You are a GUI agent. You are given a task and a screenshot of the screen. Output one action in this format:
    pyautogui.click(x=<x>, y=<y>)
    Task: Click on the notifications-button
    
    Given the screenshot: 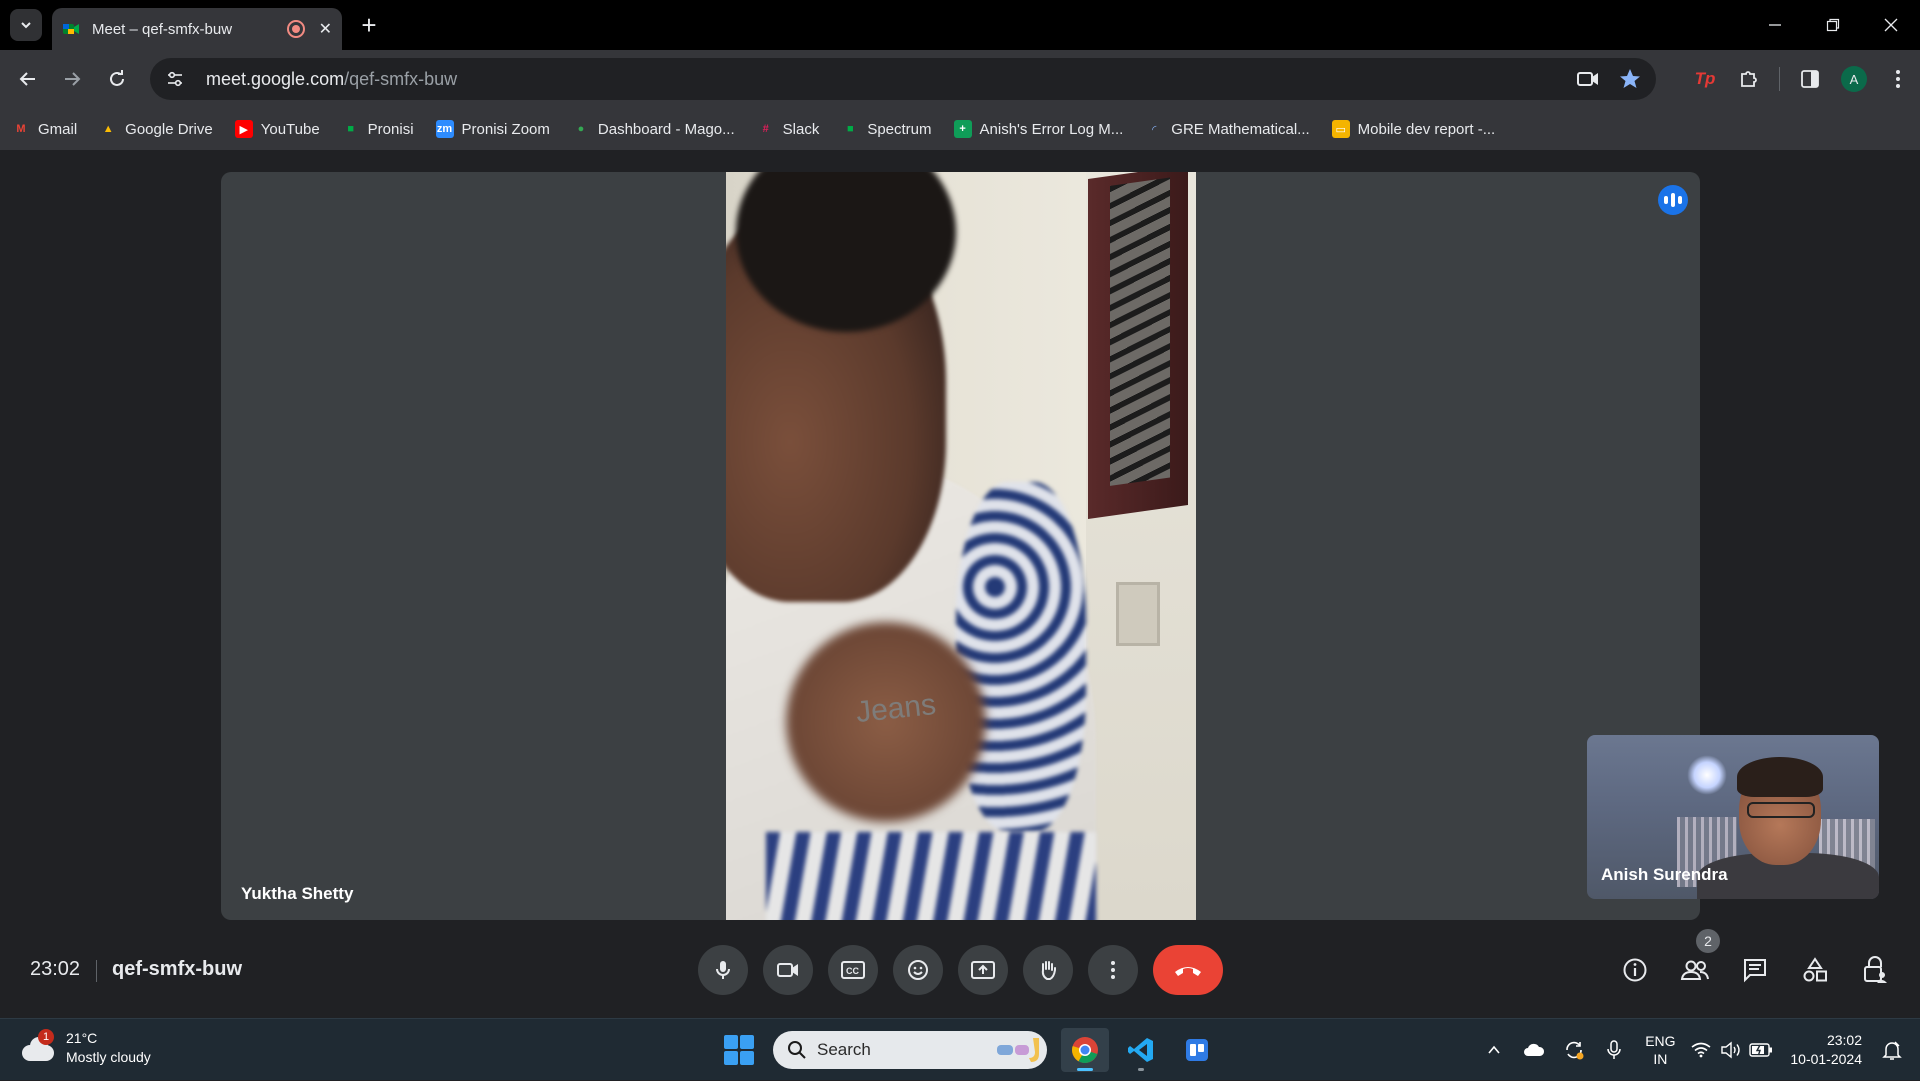 What is the action you would take?
    pyautogui.click(x=1892, y=1050)
    